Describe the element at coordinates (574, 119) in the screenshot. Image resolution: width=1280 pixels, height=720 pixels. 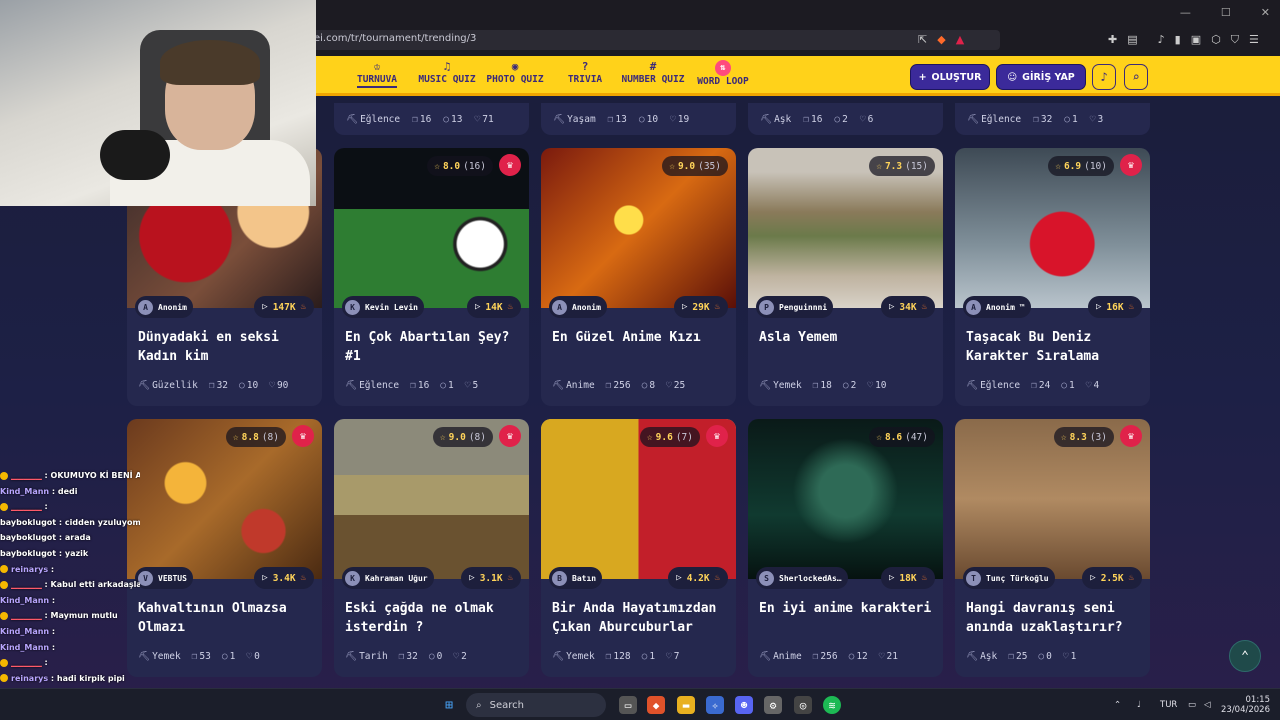
I see `category-label: ⛏ Yaşam` at that location.